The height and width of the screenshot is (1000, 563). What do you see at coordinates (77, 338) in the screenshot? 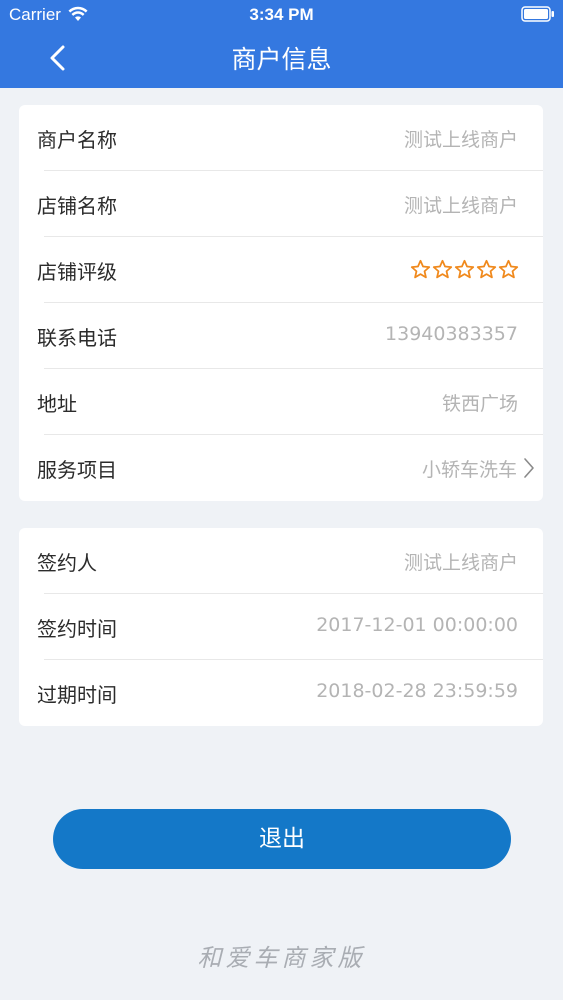
I see `row-label: 联系电话` at bounding box center [77, 338].